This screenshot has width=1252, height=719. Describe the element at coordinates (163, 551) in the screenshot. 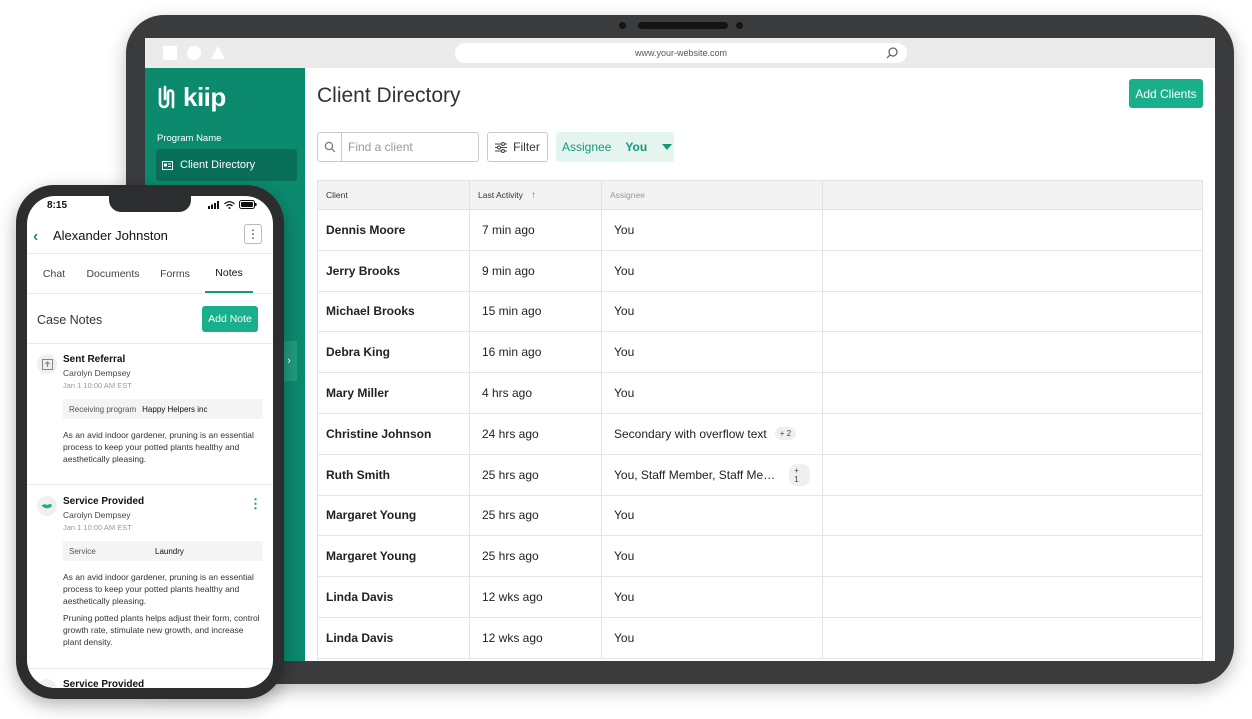

I see `note-field: Service Laundry` at that location.